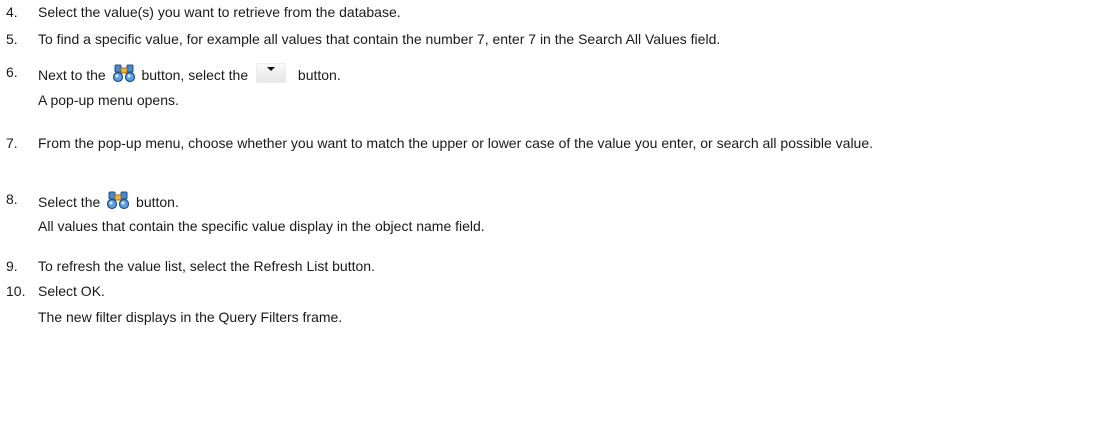 Image resolution: width=1107 pixels, height=425 pixels. I want to click on step-text-part: Select the, so click(69, 202).